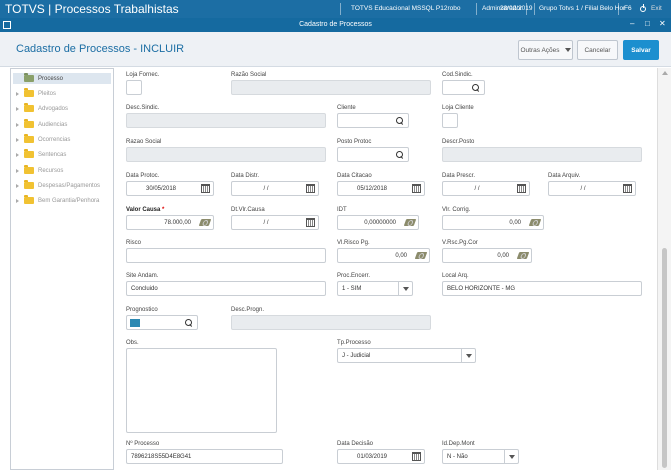 Image resolution: width=671 pixels, height=470 pixels. Describe the element at coordinates (406, 355) in the screenshot. I see `tp-processo-select: J - Judicial` at that location.